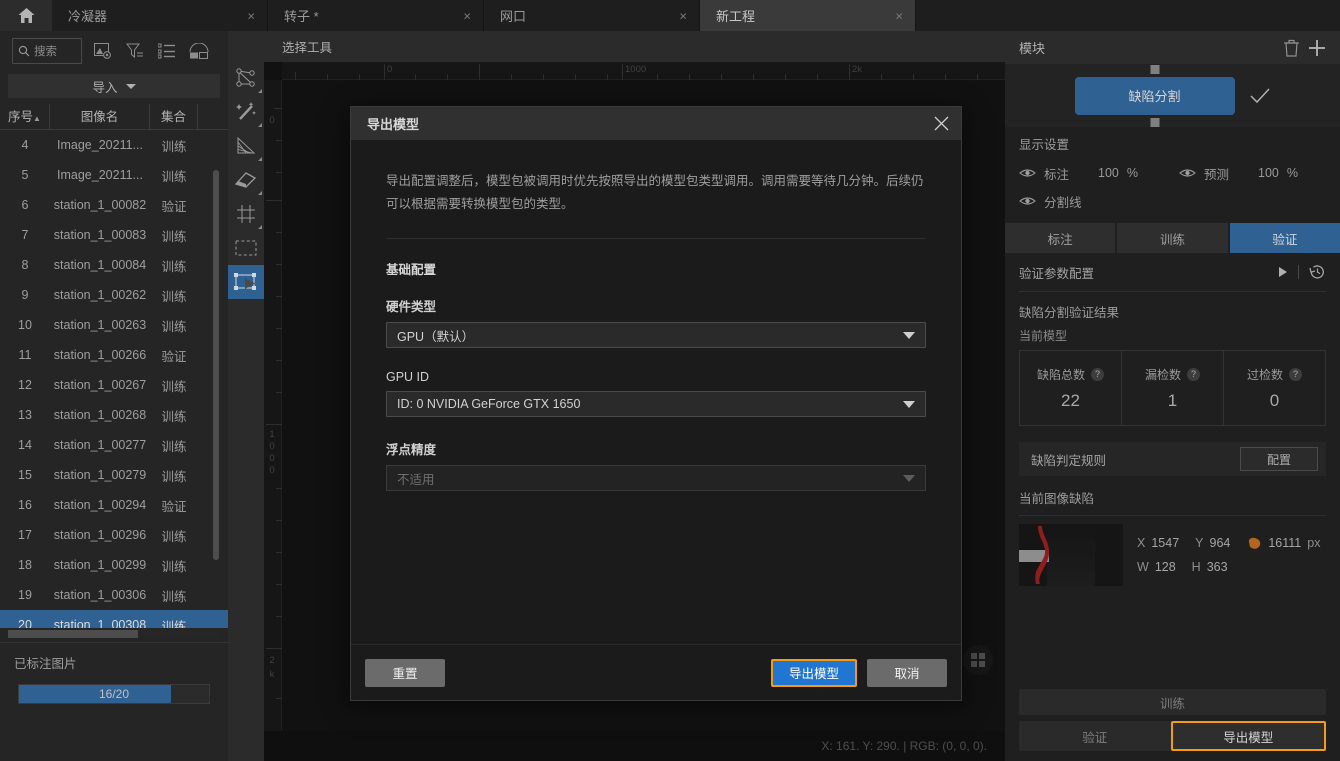 This screenshot has height=761, width=1340. Describe the element at coordinates (114, 445) in the screenshot. I see `table-row: 14 station_1_00277 训练` at that location.